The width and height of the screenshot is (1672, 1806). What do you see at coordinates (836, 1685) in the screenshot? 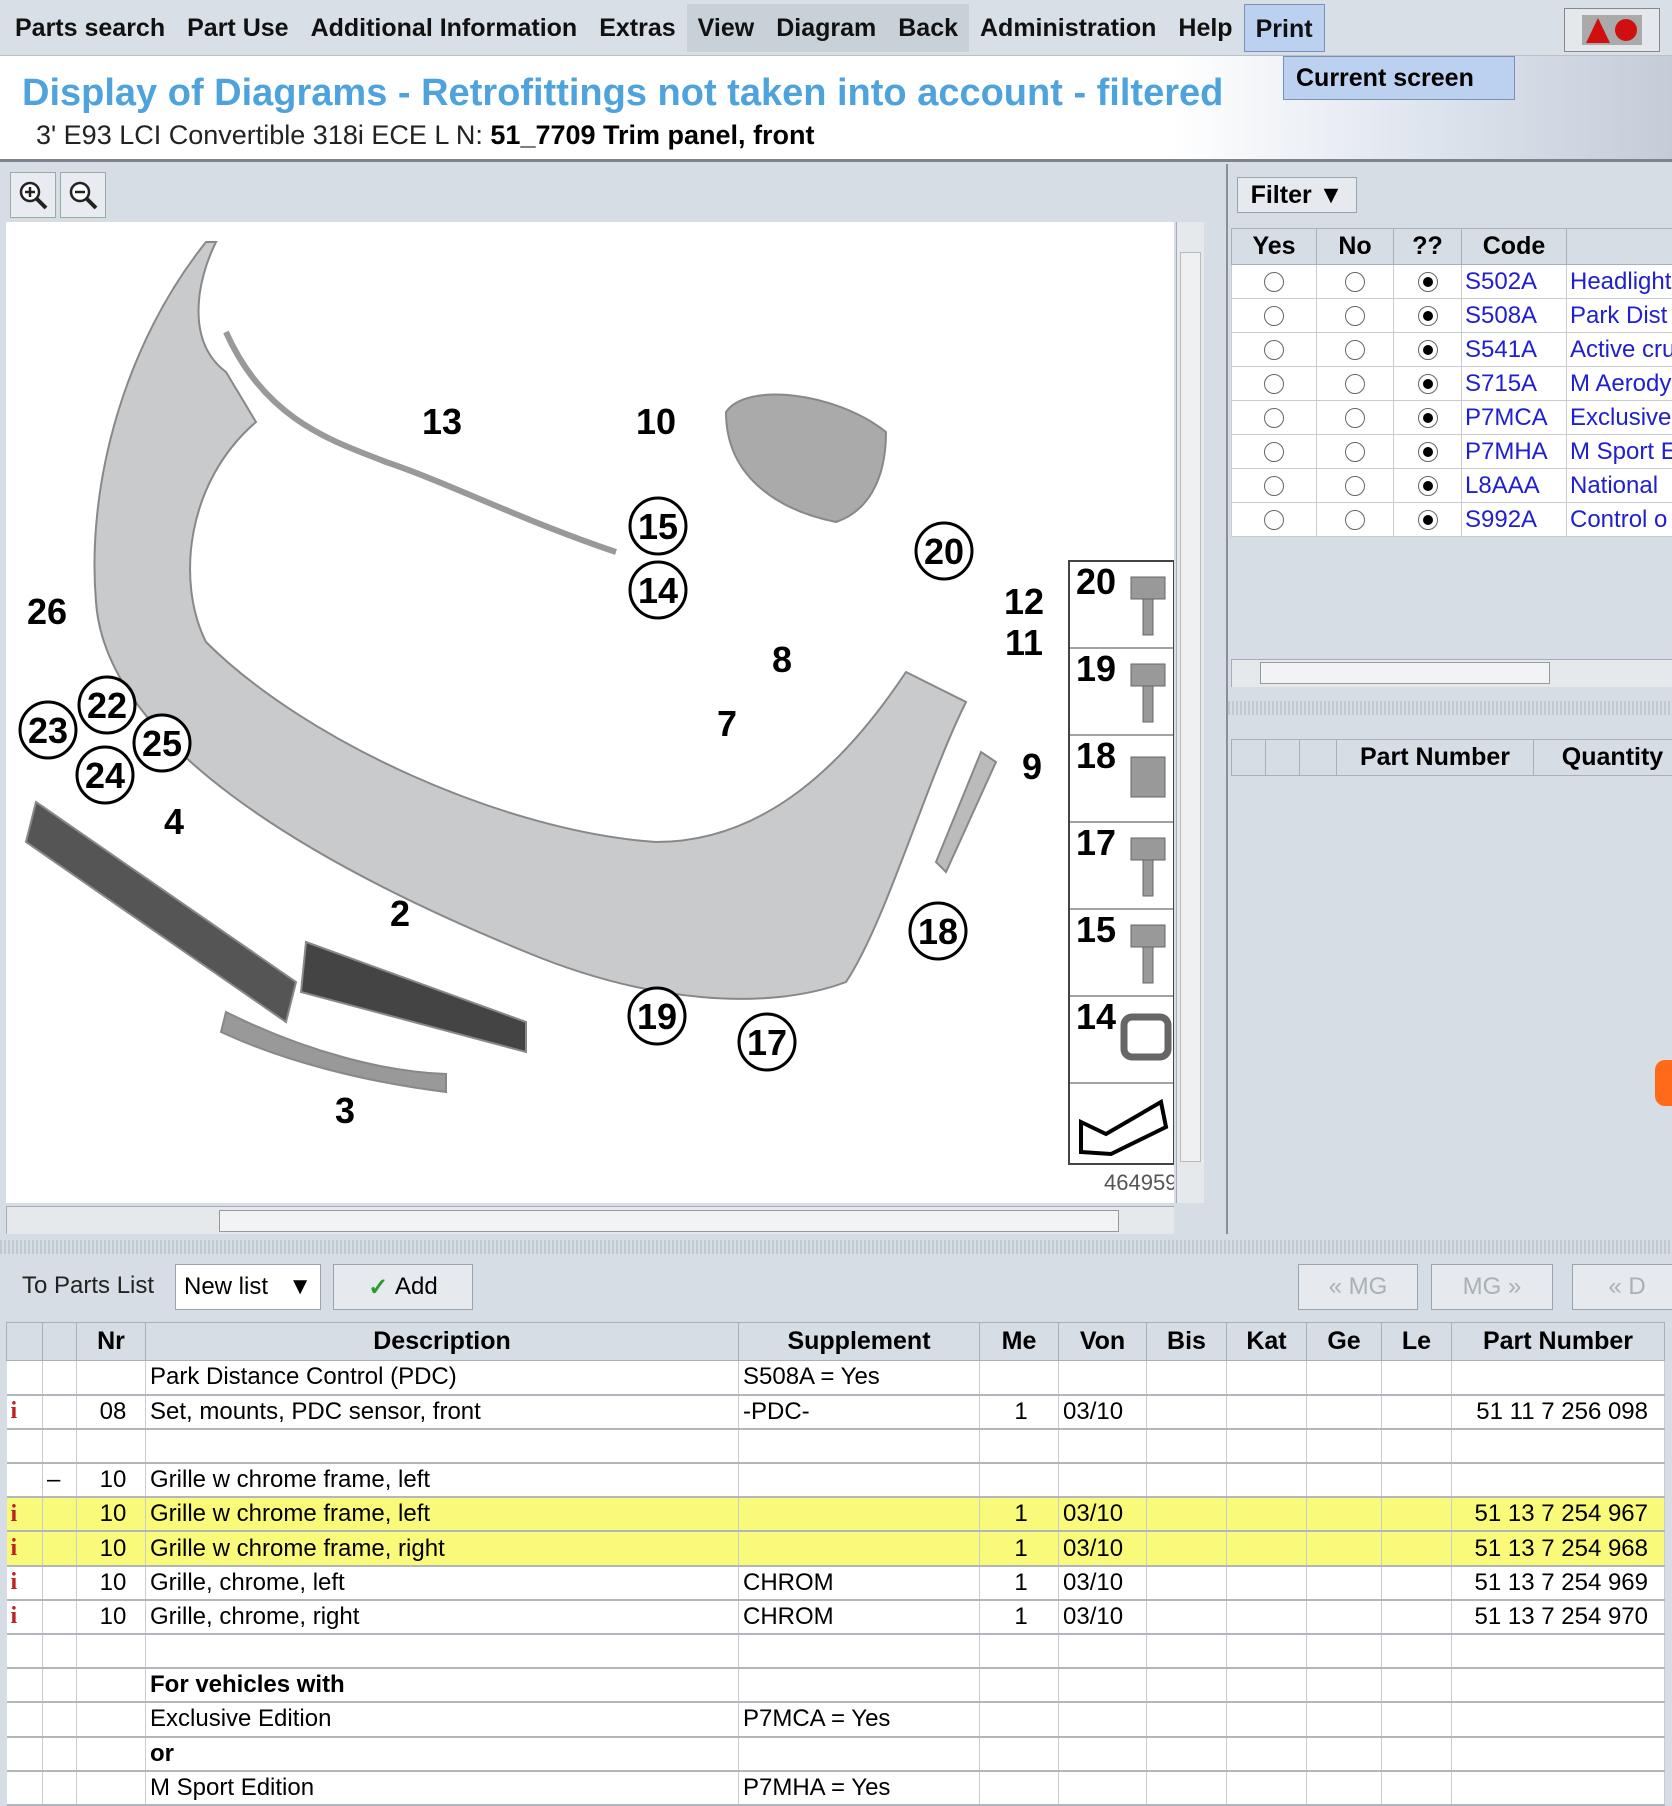
I see `table-row: For vehicles with` at bounding box center [836, 1685].